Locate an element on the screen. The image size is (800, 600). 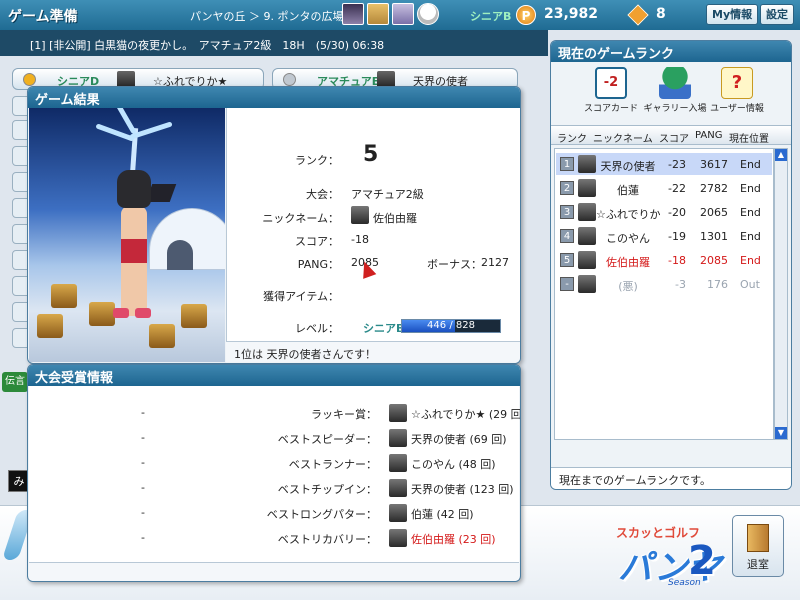
character-hood is located at coordinates (134, 189).